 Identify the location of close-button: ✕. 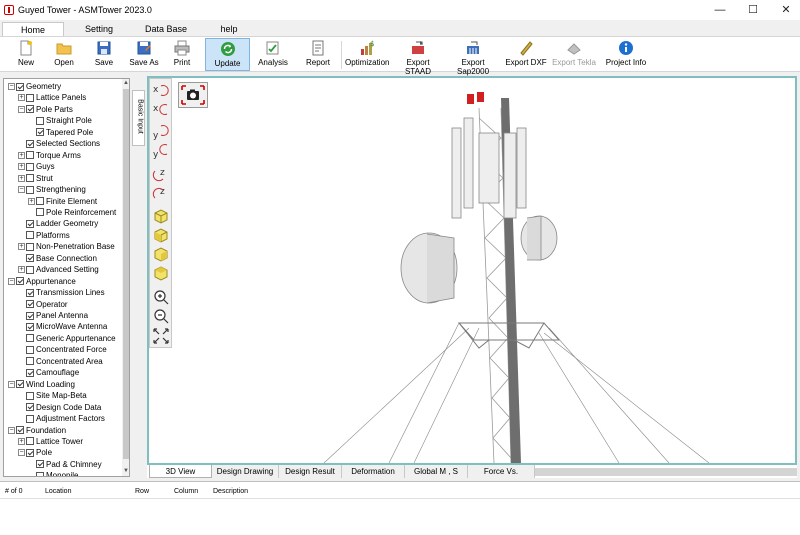
(783, 10).